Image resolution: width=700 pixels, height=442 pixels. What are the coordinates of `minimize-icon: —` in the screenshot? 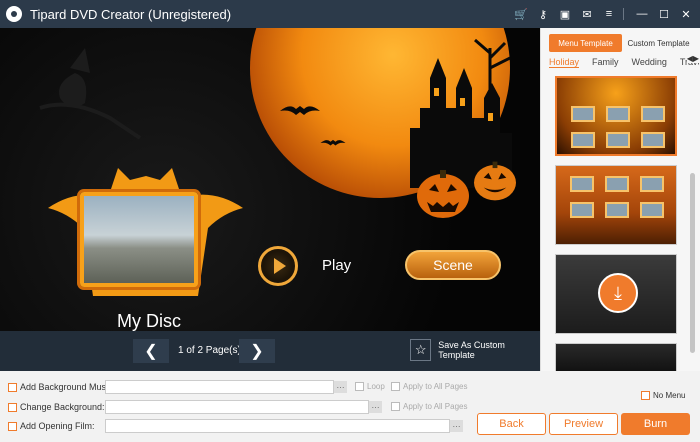 It's located at (642, 14).